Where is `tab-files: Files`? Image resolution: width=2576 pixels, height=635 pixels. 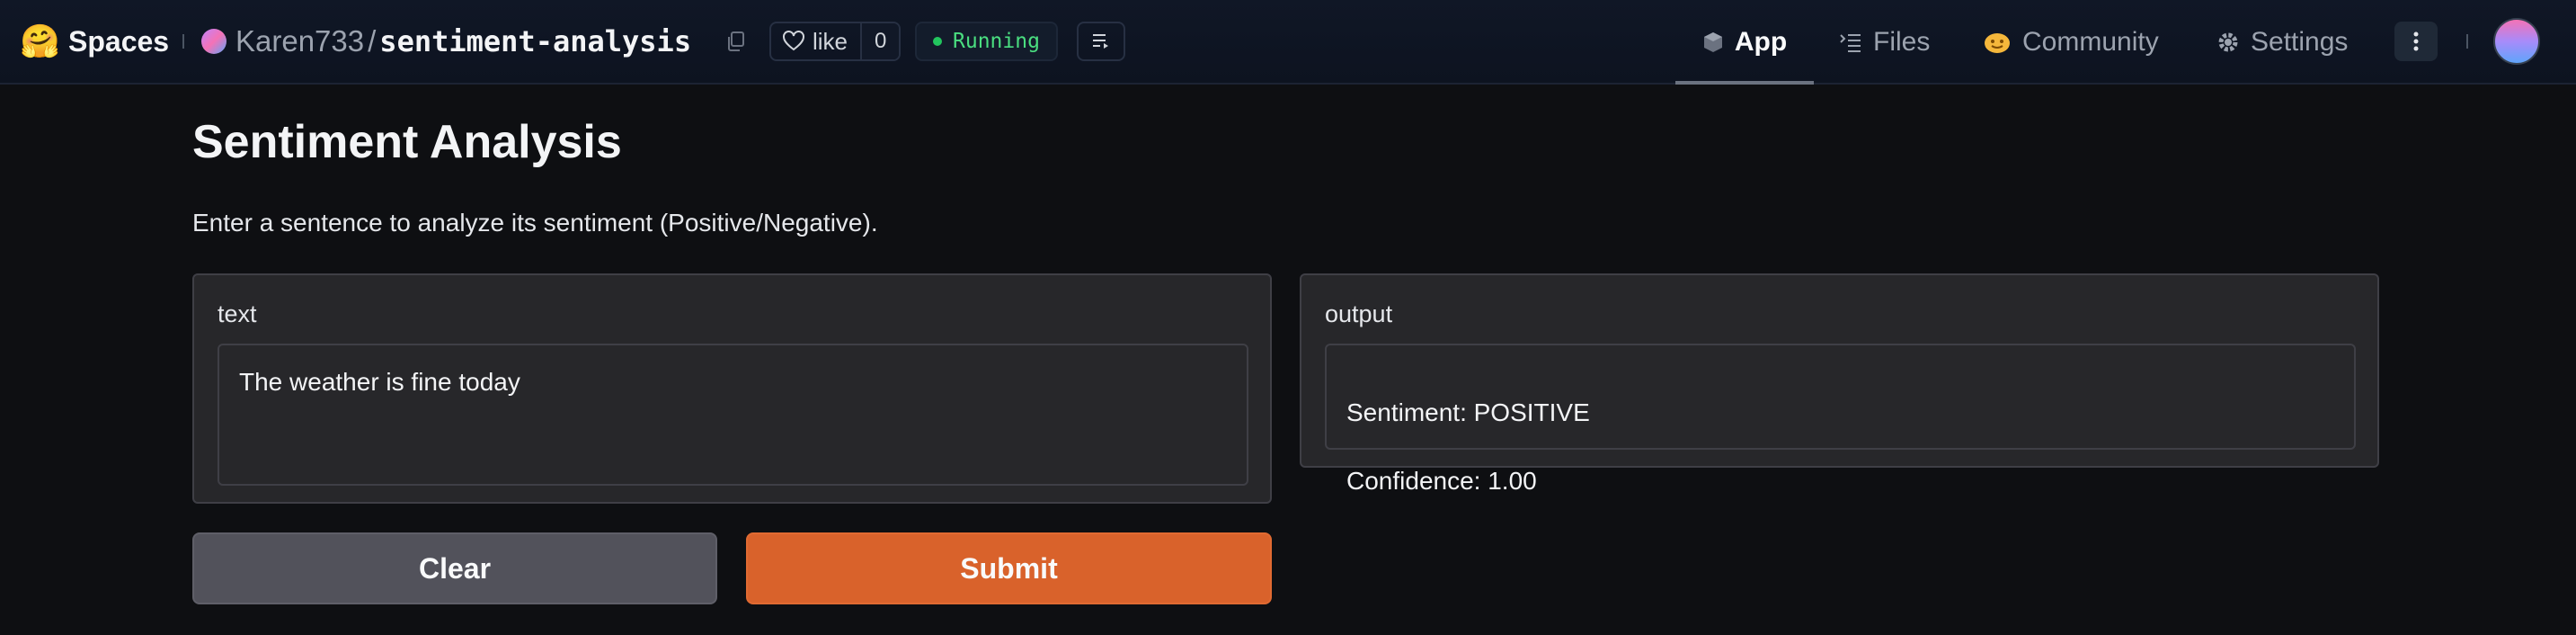
tab-files: Files is located at coordinates (1884, 42).